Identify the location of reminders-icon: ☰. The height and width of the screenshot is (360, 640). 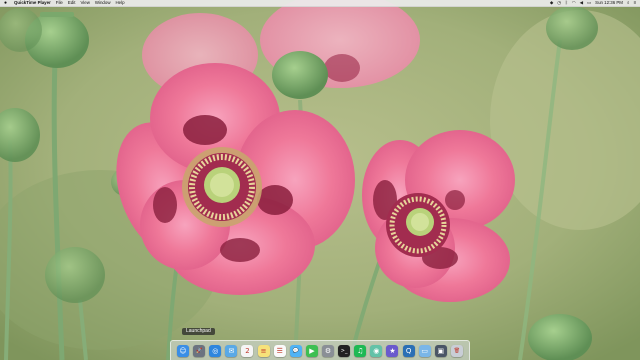
(279, 350).